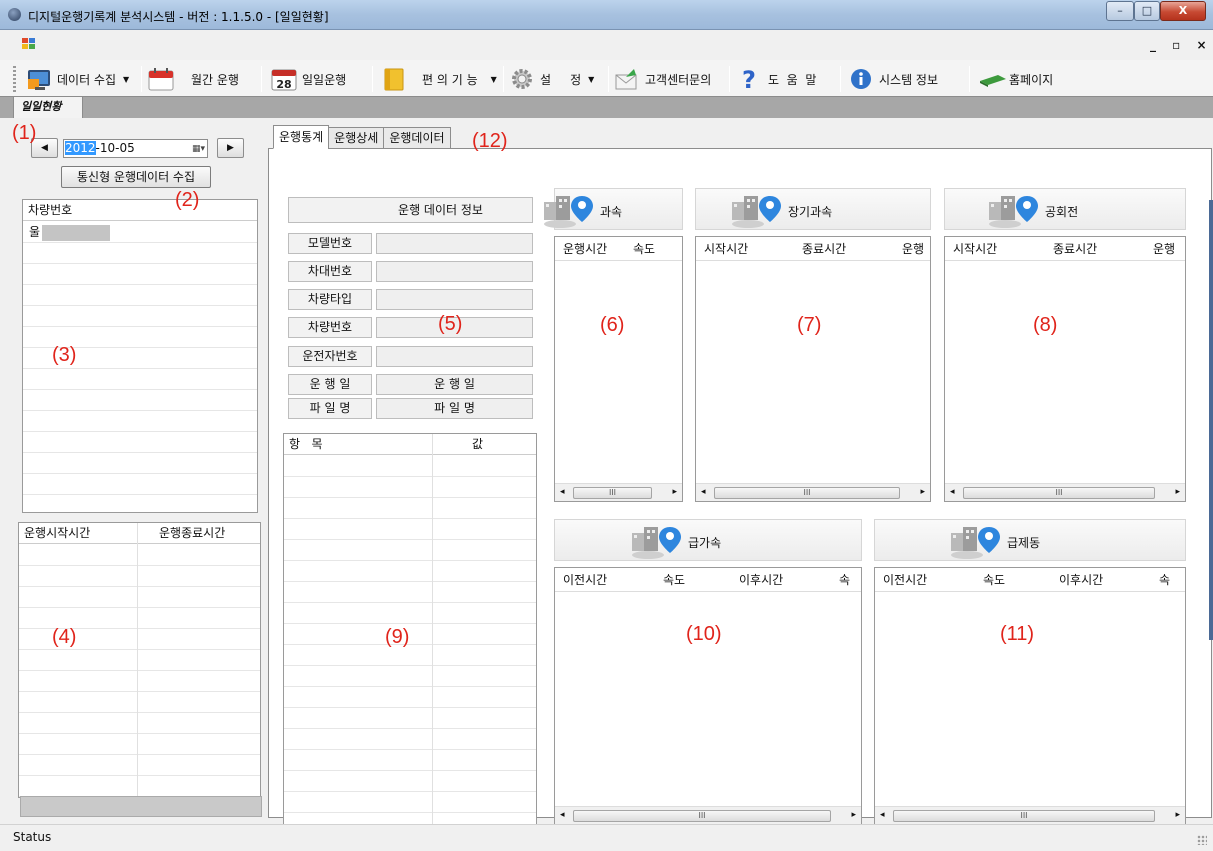  Describe the element at coordinates (1147, 11) in the screenshot. I see `maximize-button: □` at that location.